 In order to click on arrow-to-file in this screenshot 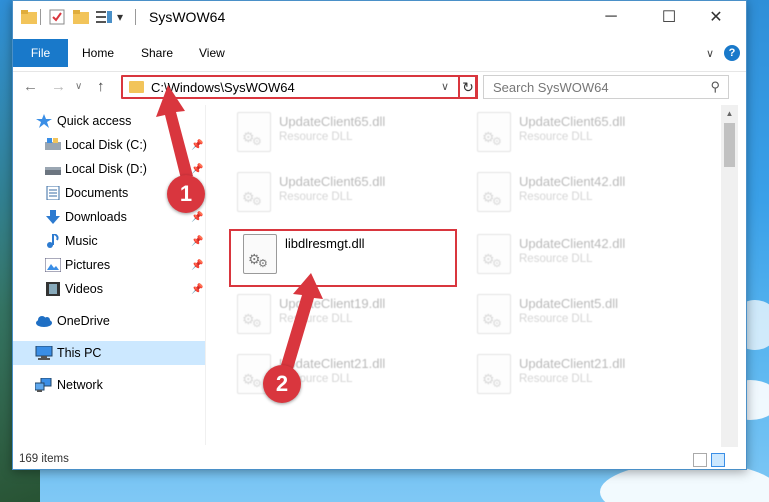, I will do `click(302, 321)`.